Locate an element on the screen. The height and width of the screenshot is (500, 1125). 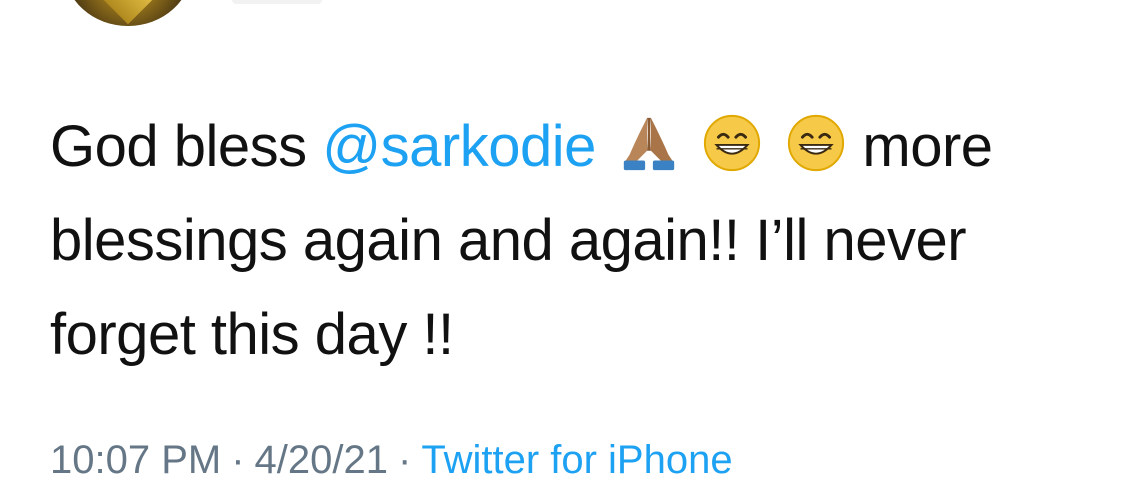
profile-avatar is located at coordinates (128, 13).